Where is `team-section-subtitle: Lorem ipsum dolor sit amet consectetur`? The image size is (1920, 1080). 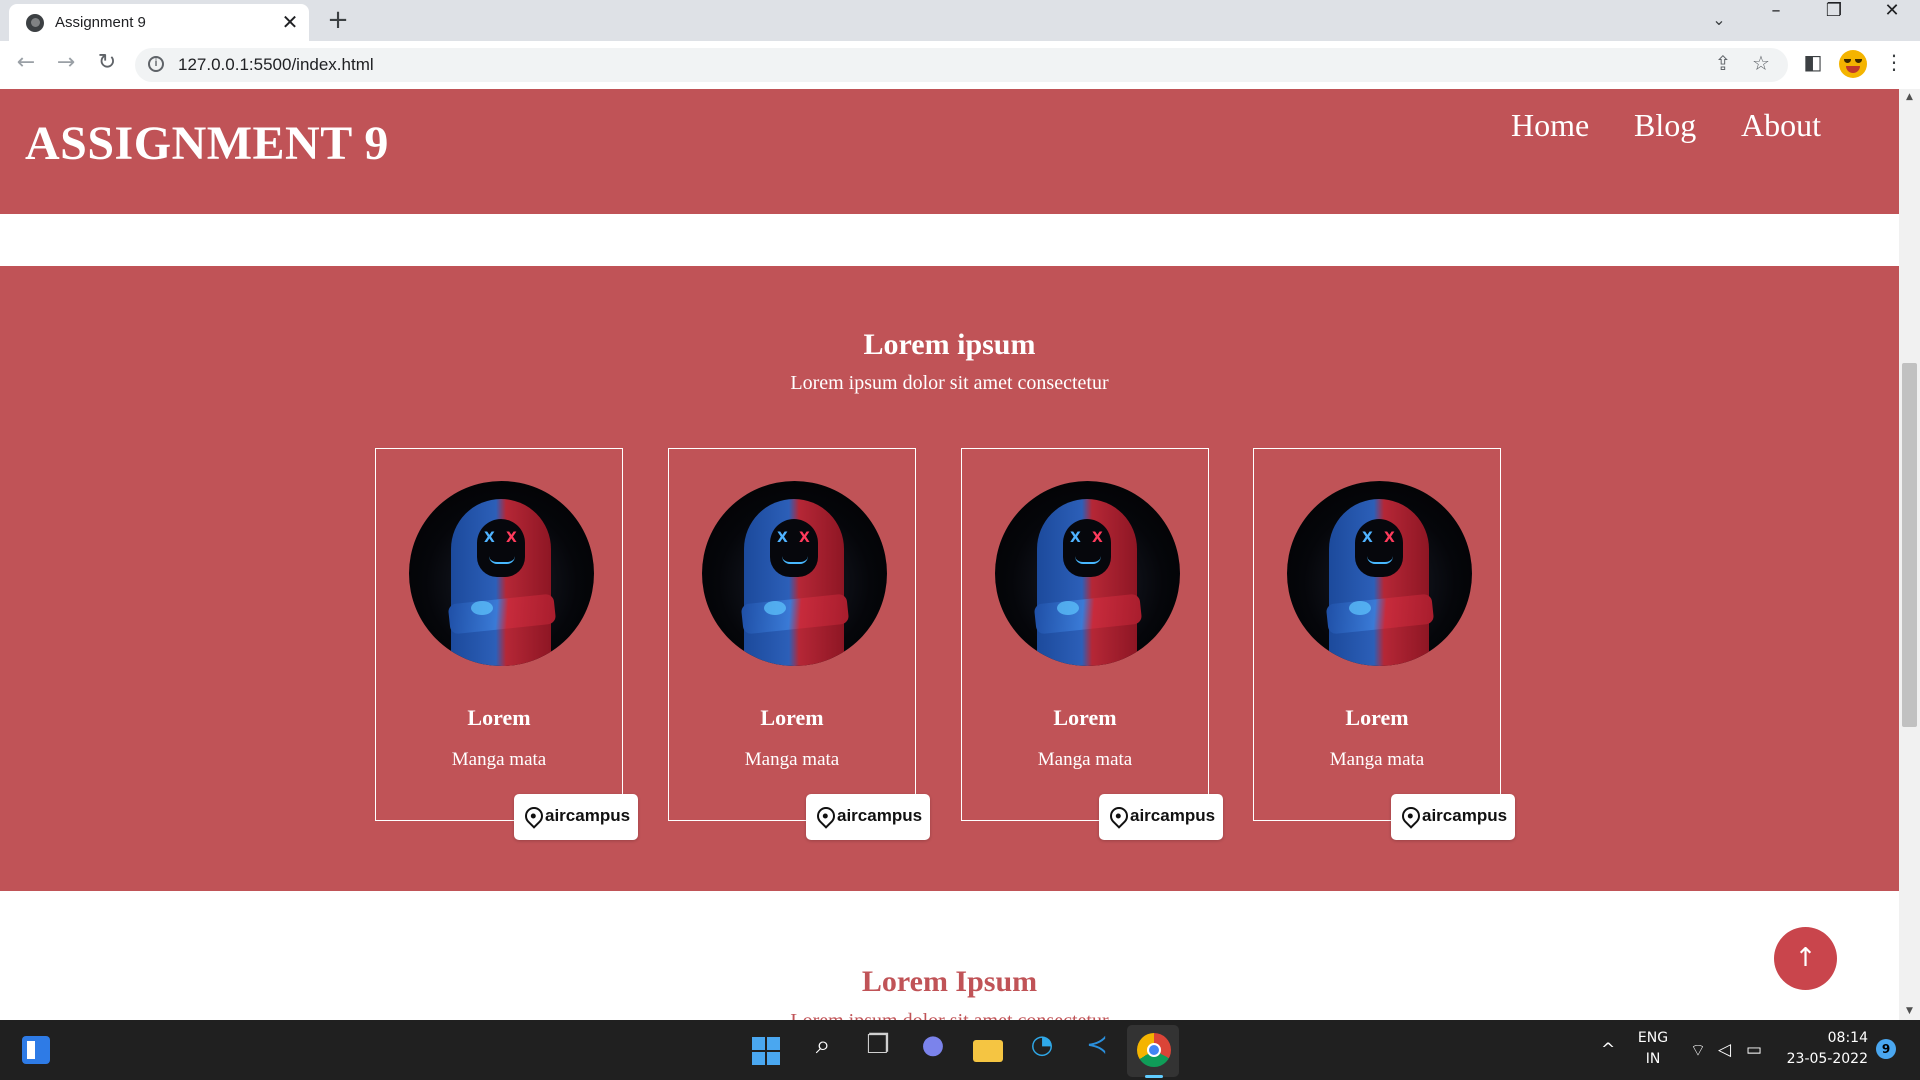
team-section-subtitle: Lorem ipsum dolor sit amet consectetur is located at coordinates (949, 383).